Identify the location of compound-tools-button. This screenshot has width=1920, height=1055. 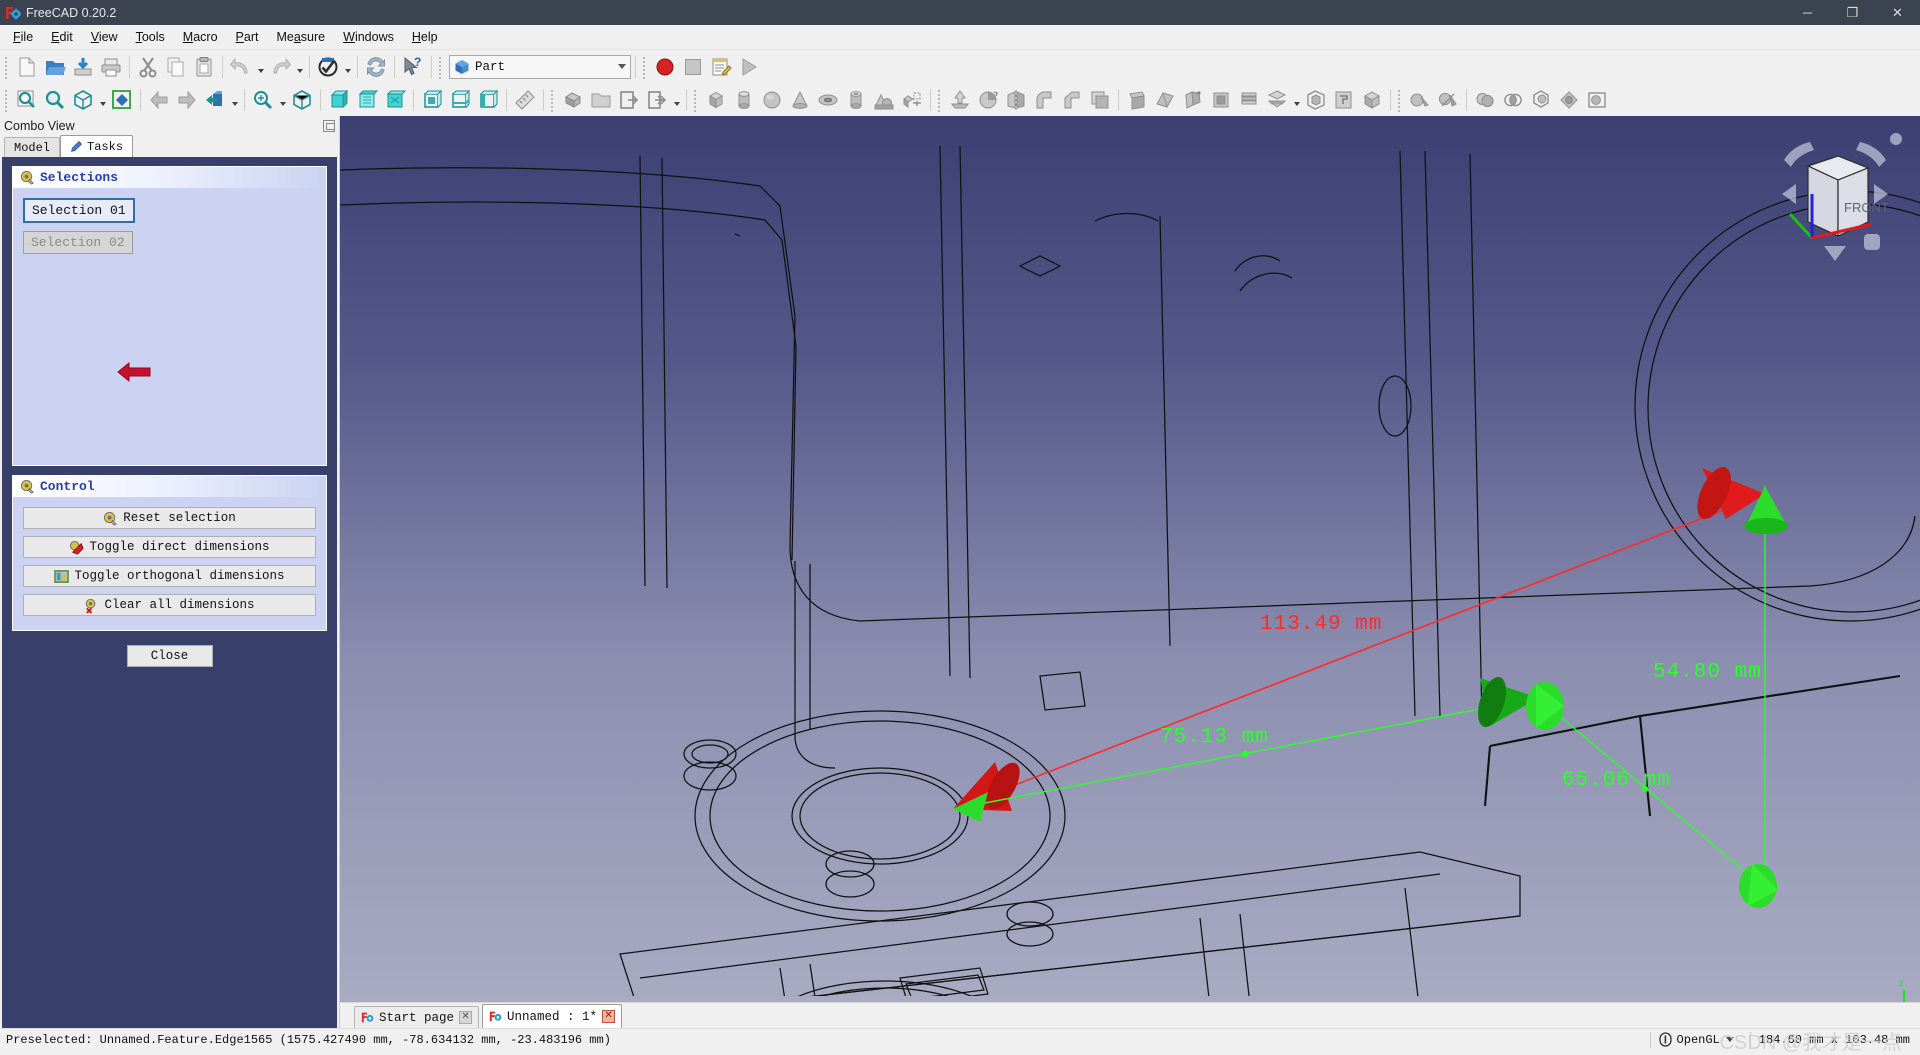
(1344, 100).